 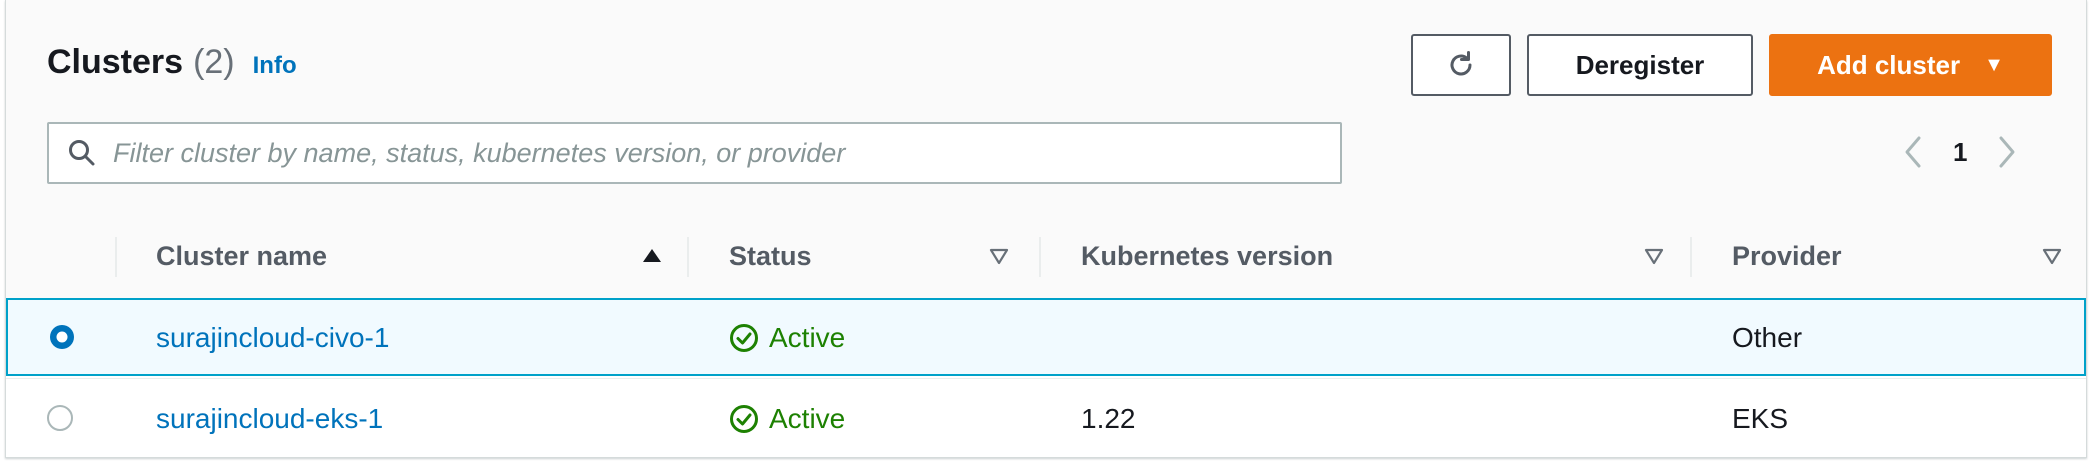 What do you see at coordinates (1994, 64) in the screenshot?
I see `caret-down-icon: ▼` at bounding box center [1994, 64].